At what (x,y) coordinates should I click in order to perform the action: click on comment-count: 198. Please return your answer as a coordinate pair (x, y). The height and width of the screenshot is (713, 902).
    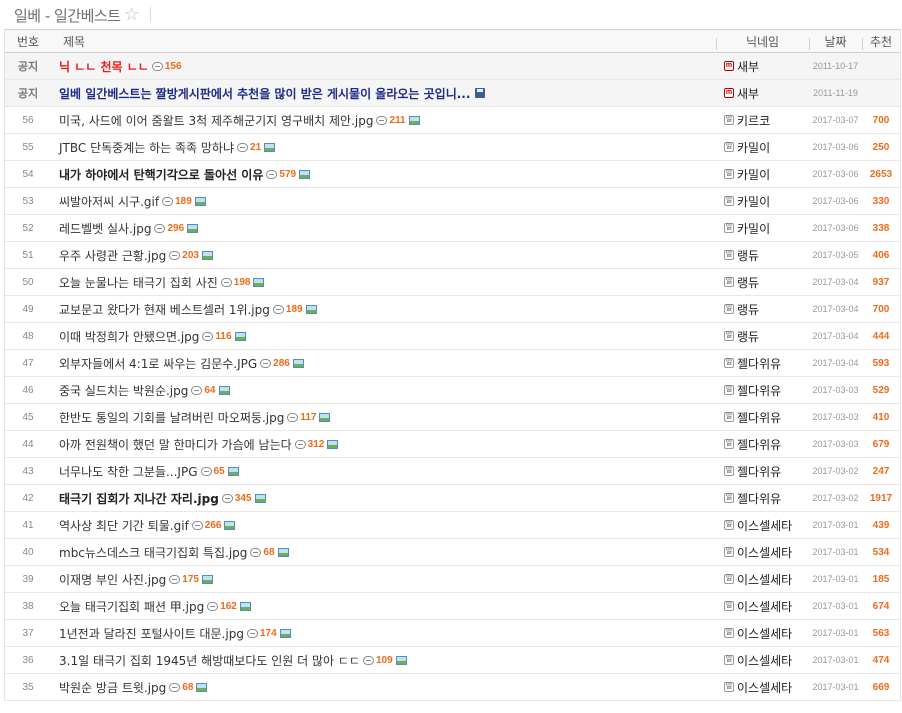
    Looking at the image, I should click on (235, 282).